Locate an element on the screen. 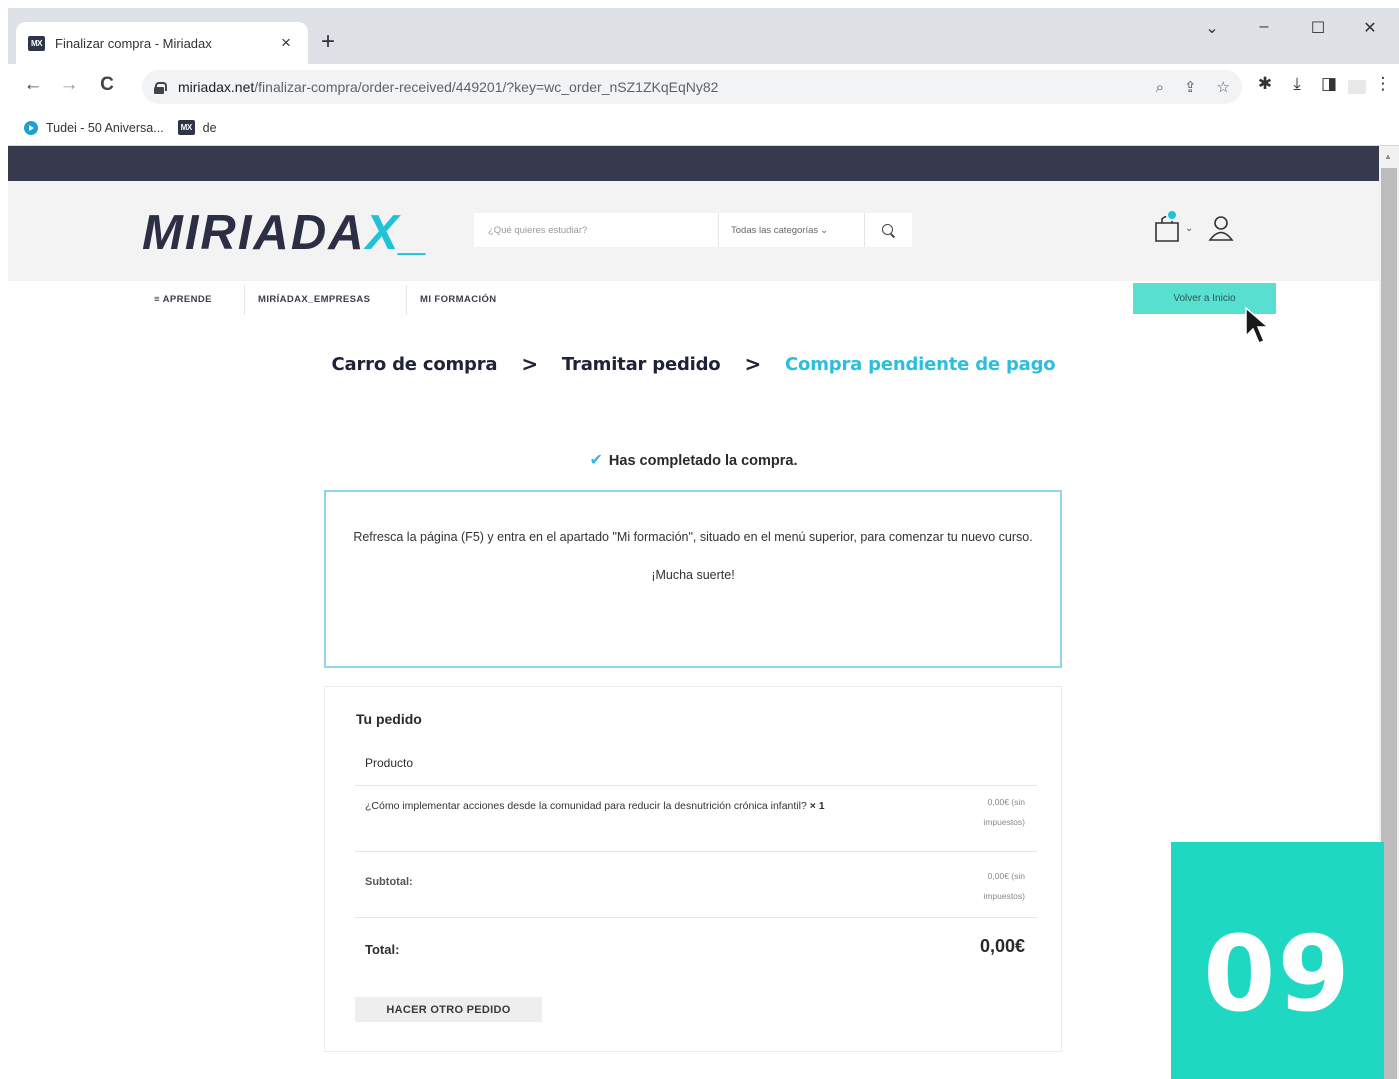 This screenshot has height=1079, width=1399. purchase-completed-message: ✔ Has completado la compra. is located at coordinates (693, 460).